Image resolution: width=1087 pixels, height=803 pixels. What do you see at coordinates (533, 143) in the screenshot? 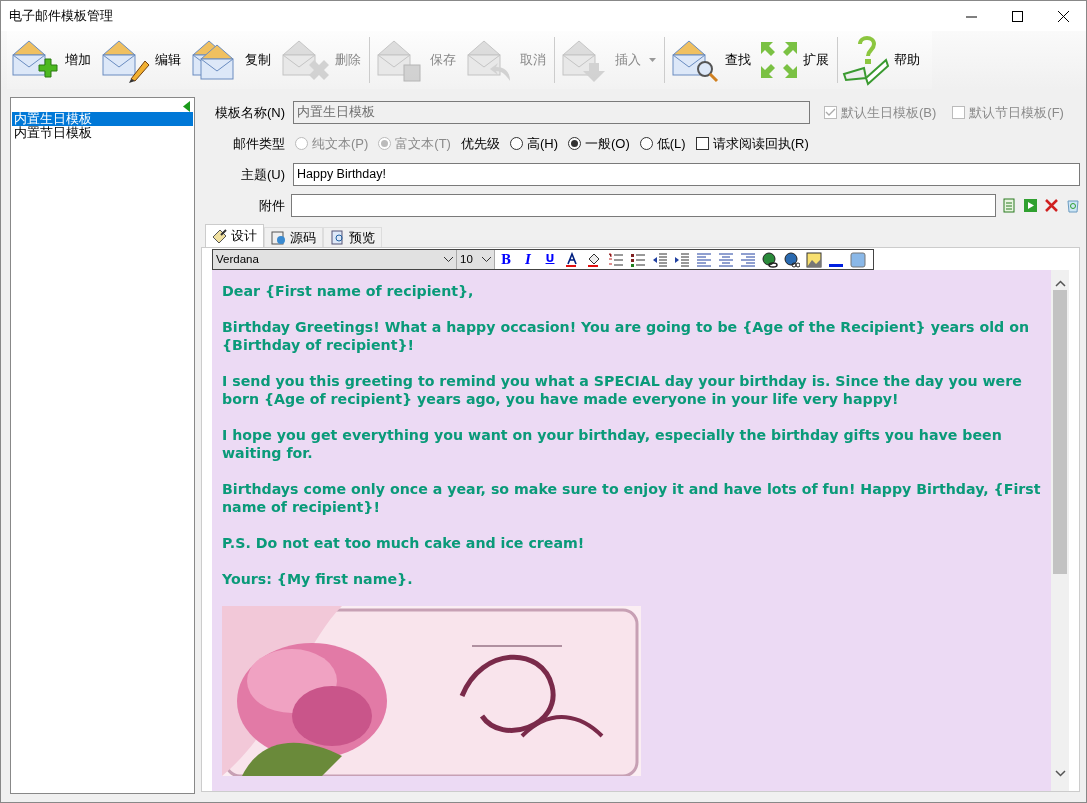
I see `radio-option: 高(H)` at bounding box center [533, 143].